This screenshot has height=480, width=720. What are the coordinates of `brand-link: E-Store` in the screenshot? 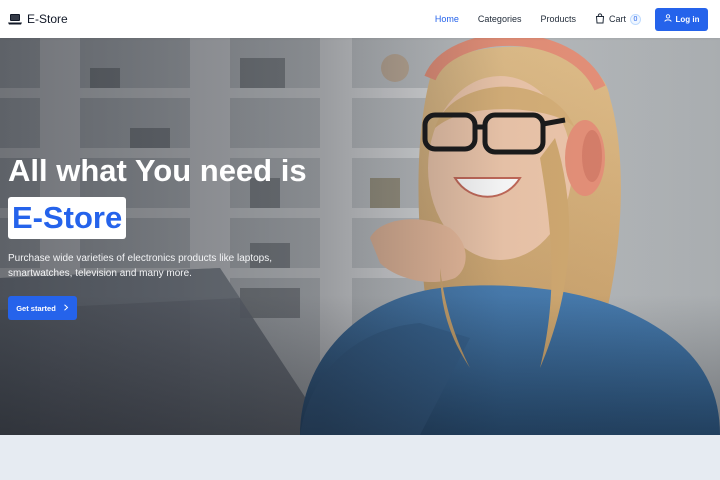 It's located at (38, 19).